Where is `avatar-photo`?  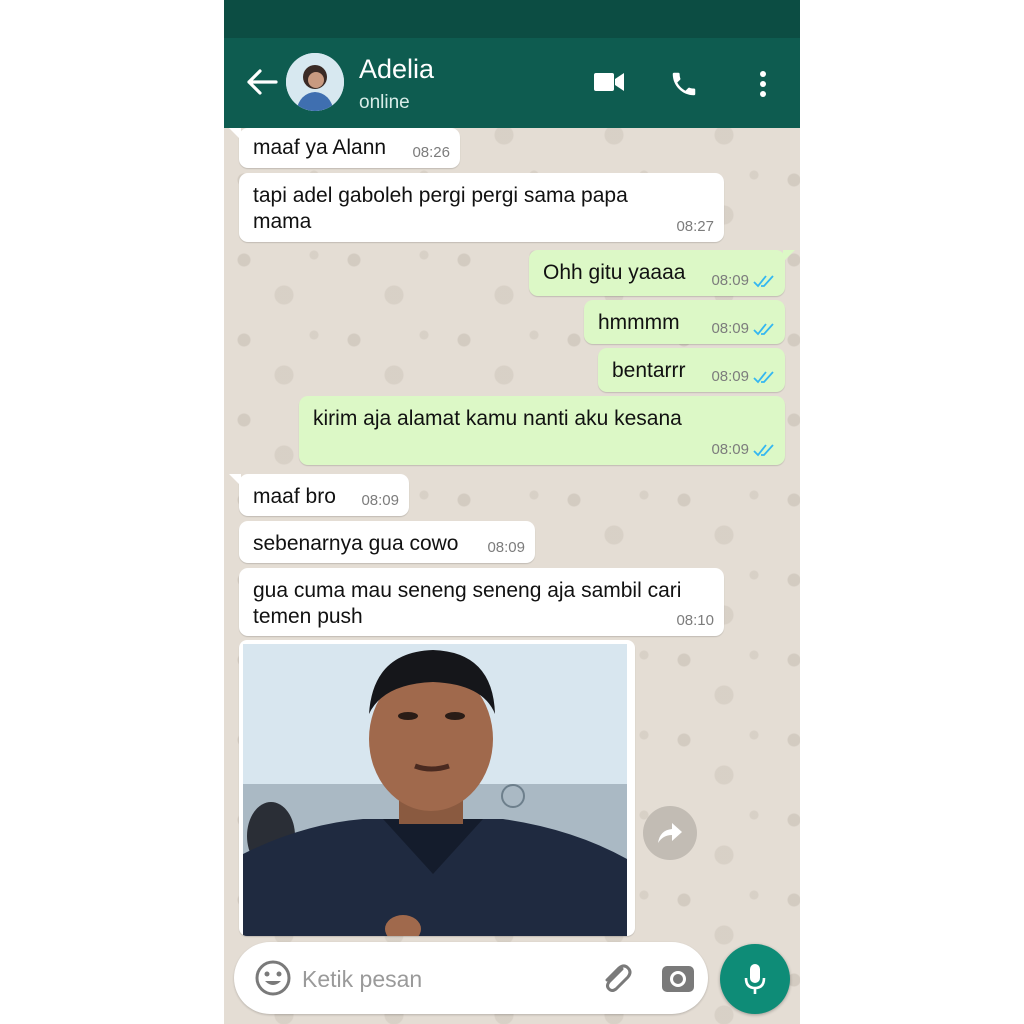 avatar-photo is located at coordinates (315, 82).